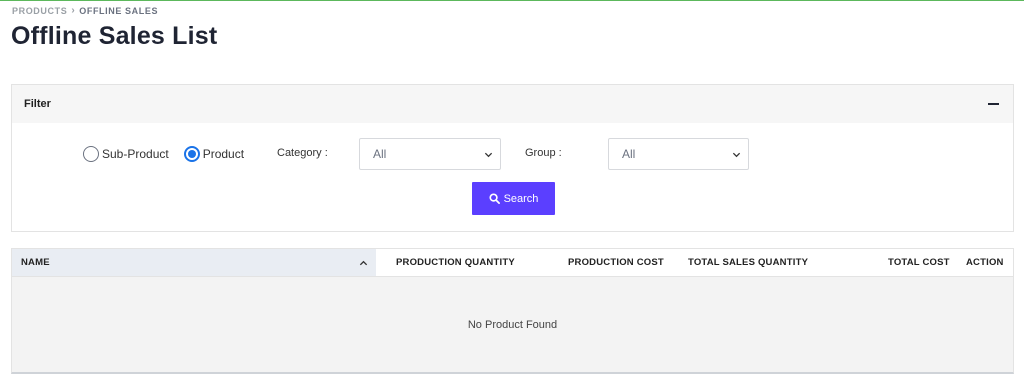 Image resolution: width=1024 pixels, height=385 pixels. I want to click on column-header-total-cost: TOTAL COST, so click(919, 262).